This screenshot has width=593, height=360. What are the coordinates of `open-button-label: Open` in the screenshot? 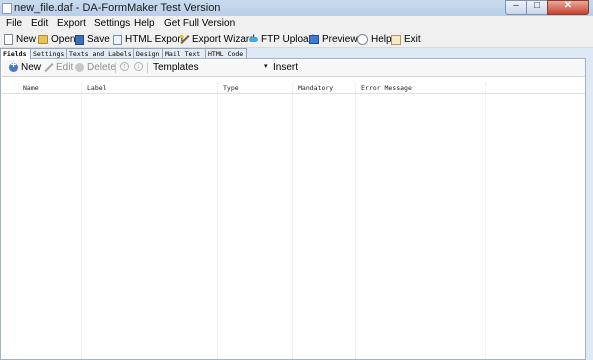 It's located at (63, 39).